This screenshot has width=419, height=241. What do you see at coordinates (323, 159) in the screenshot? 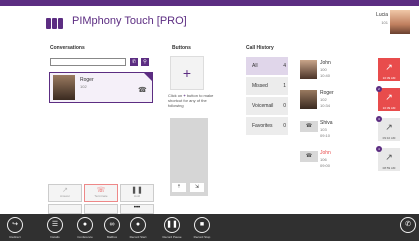
I see `caller-extension: 106` at bounding box center [323, 159].